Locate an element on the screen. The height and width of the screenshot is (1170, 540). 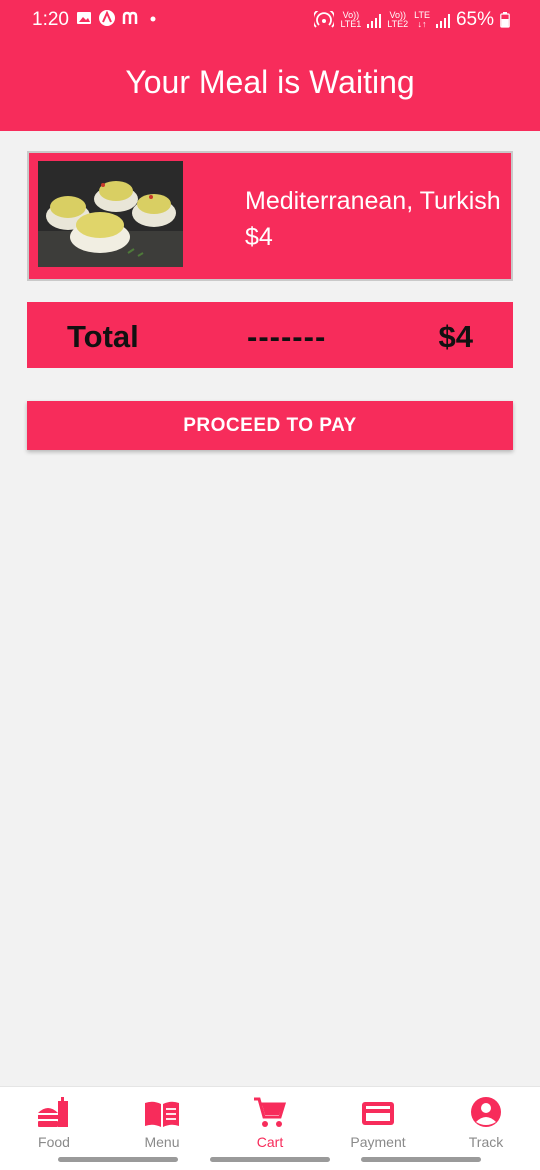
network-label: LTE ↓↑ is located at coordinates (422, 19).